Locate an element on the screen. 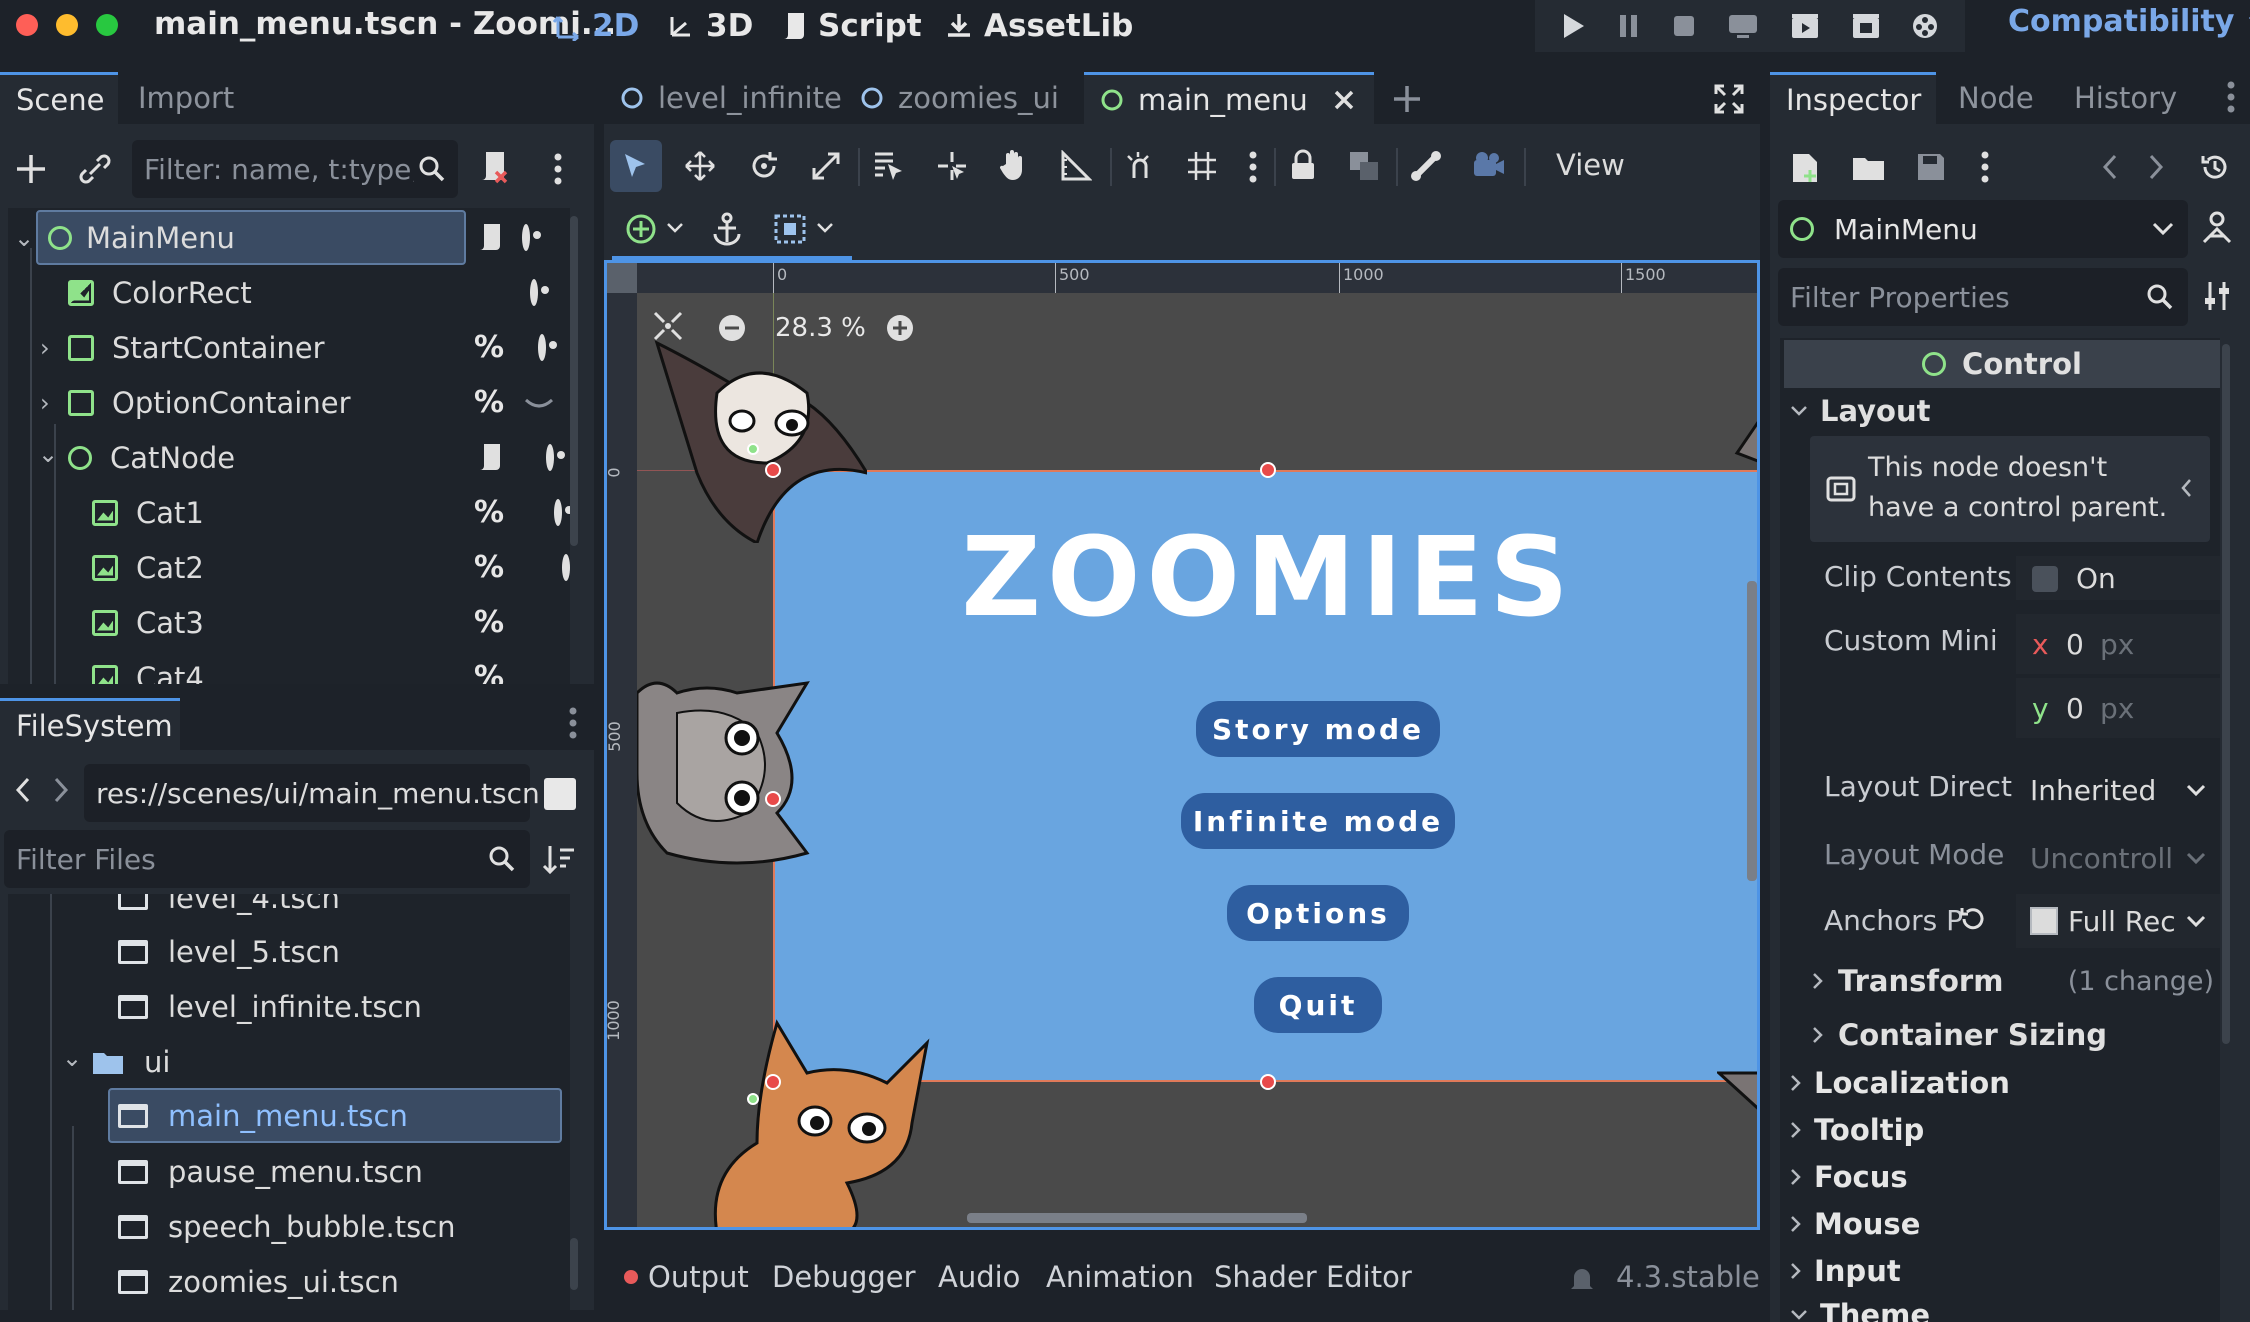 This screenshot has width=2250, height=1322. pivot-icon is located at coordinates (952, 166).